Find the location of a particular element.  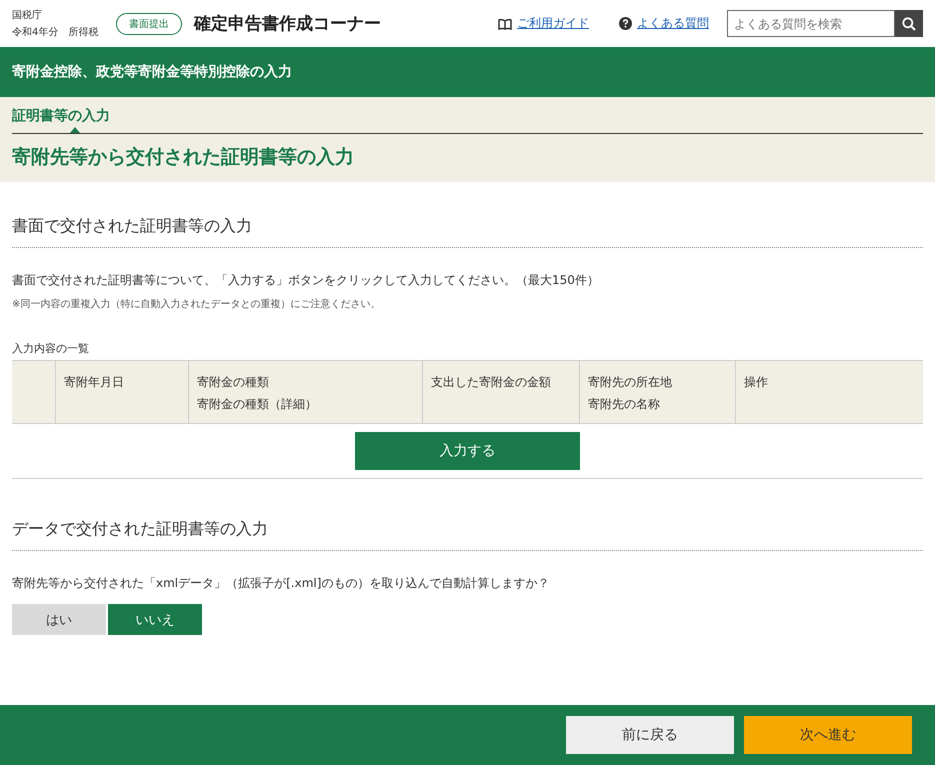

column-header: 支出した寄附金の金額 is located at coordinates (500, 392).